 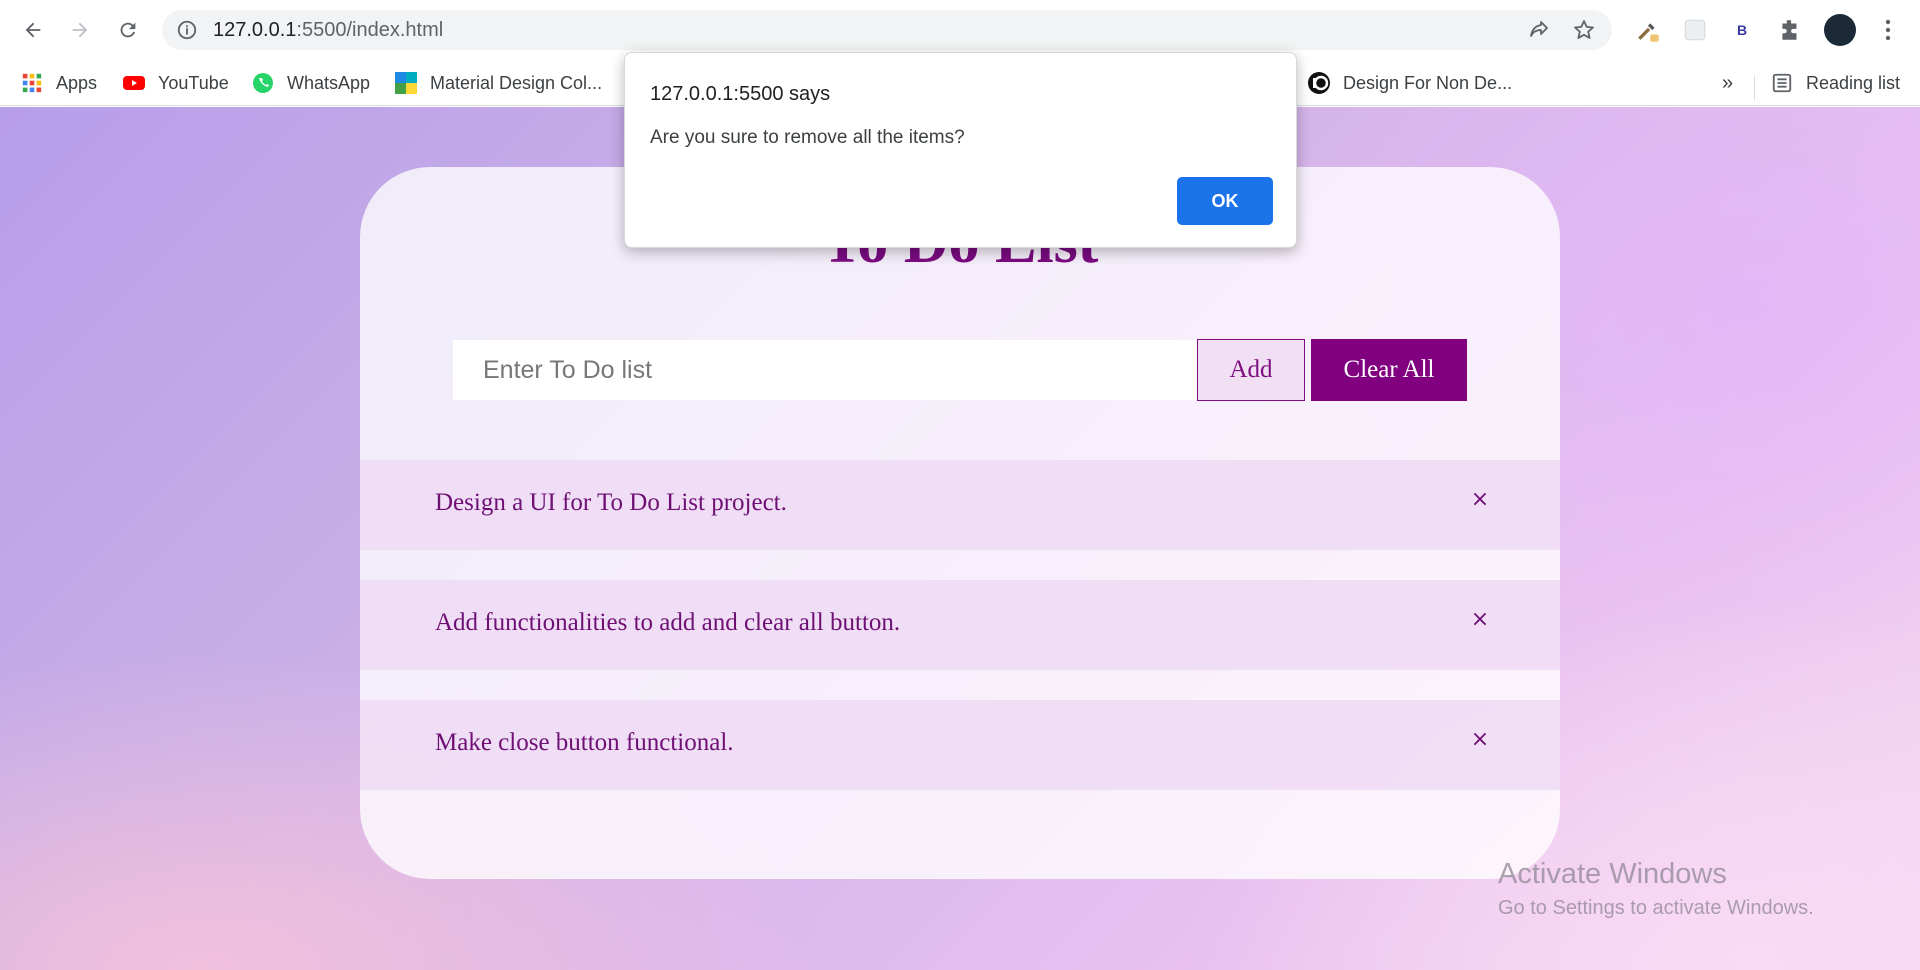 I want to click on eyedropper-extension-icon, so click(x=1648, y=30).